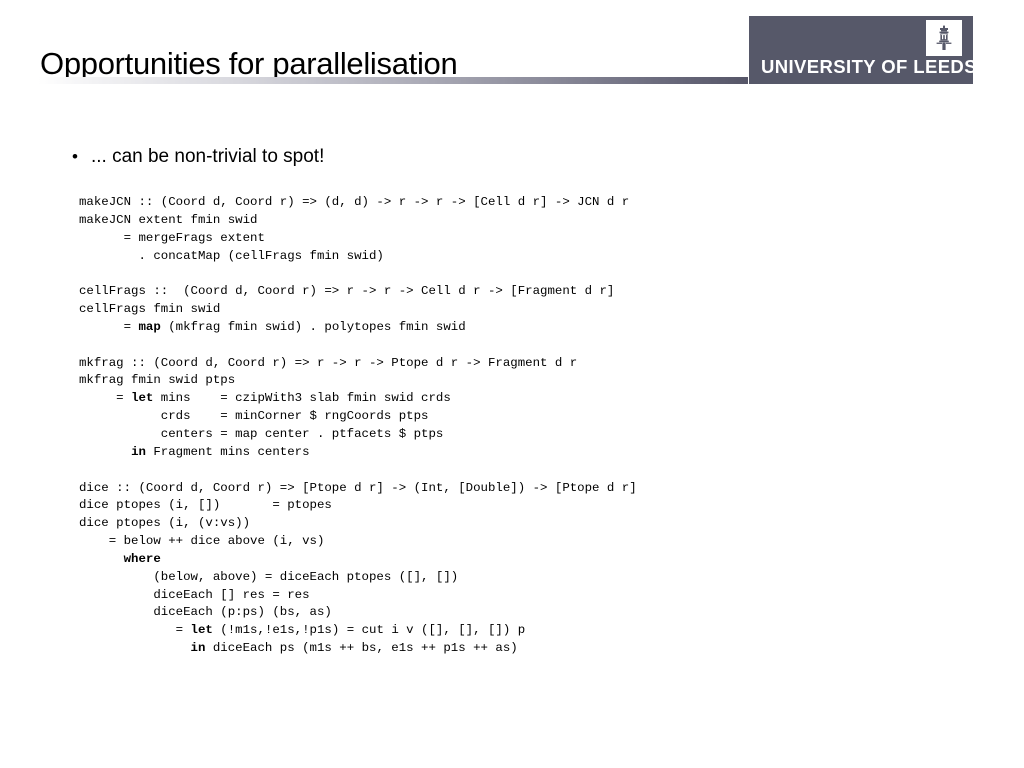 The image size is (1024, 768). Describe the element at coordinates (194, 594) in the screenshot. I see `code-line: diceEach [] res = res` at that location.